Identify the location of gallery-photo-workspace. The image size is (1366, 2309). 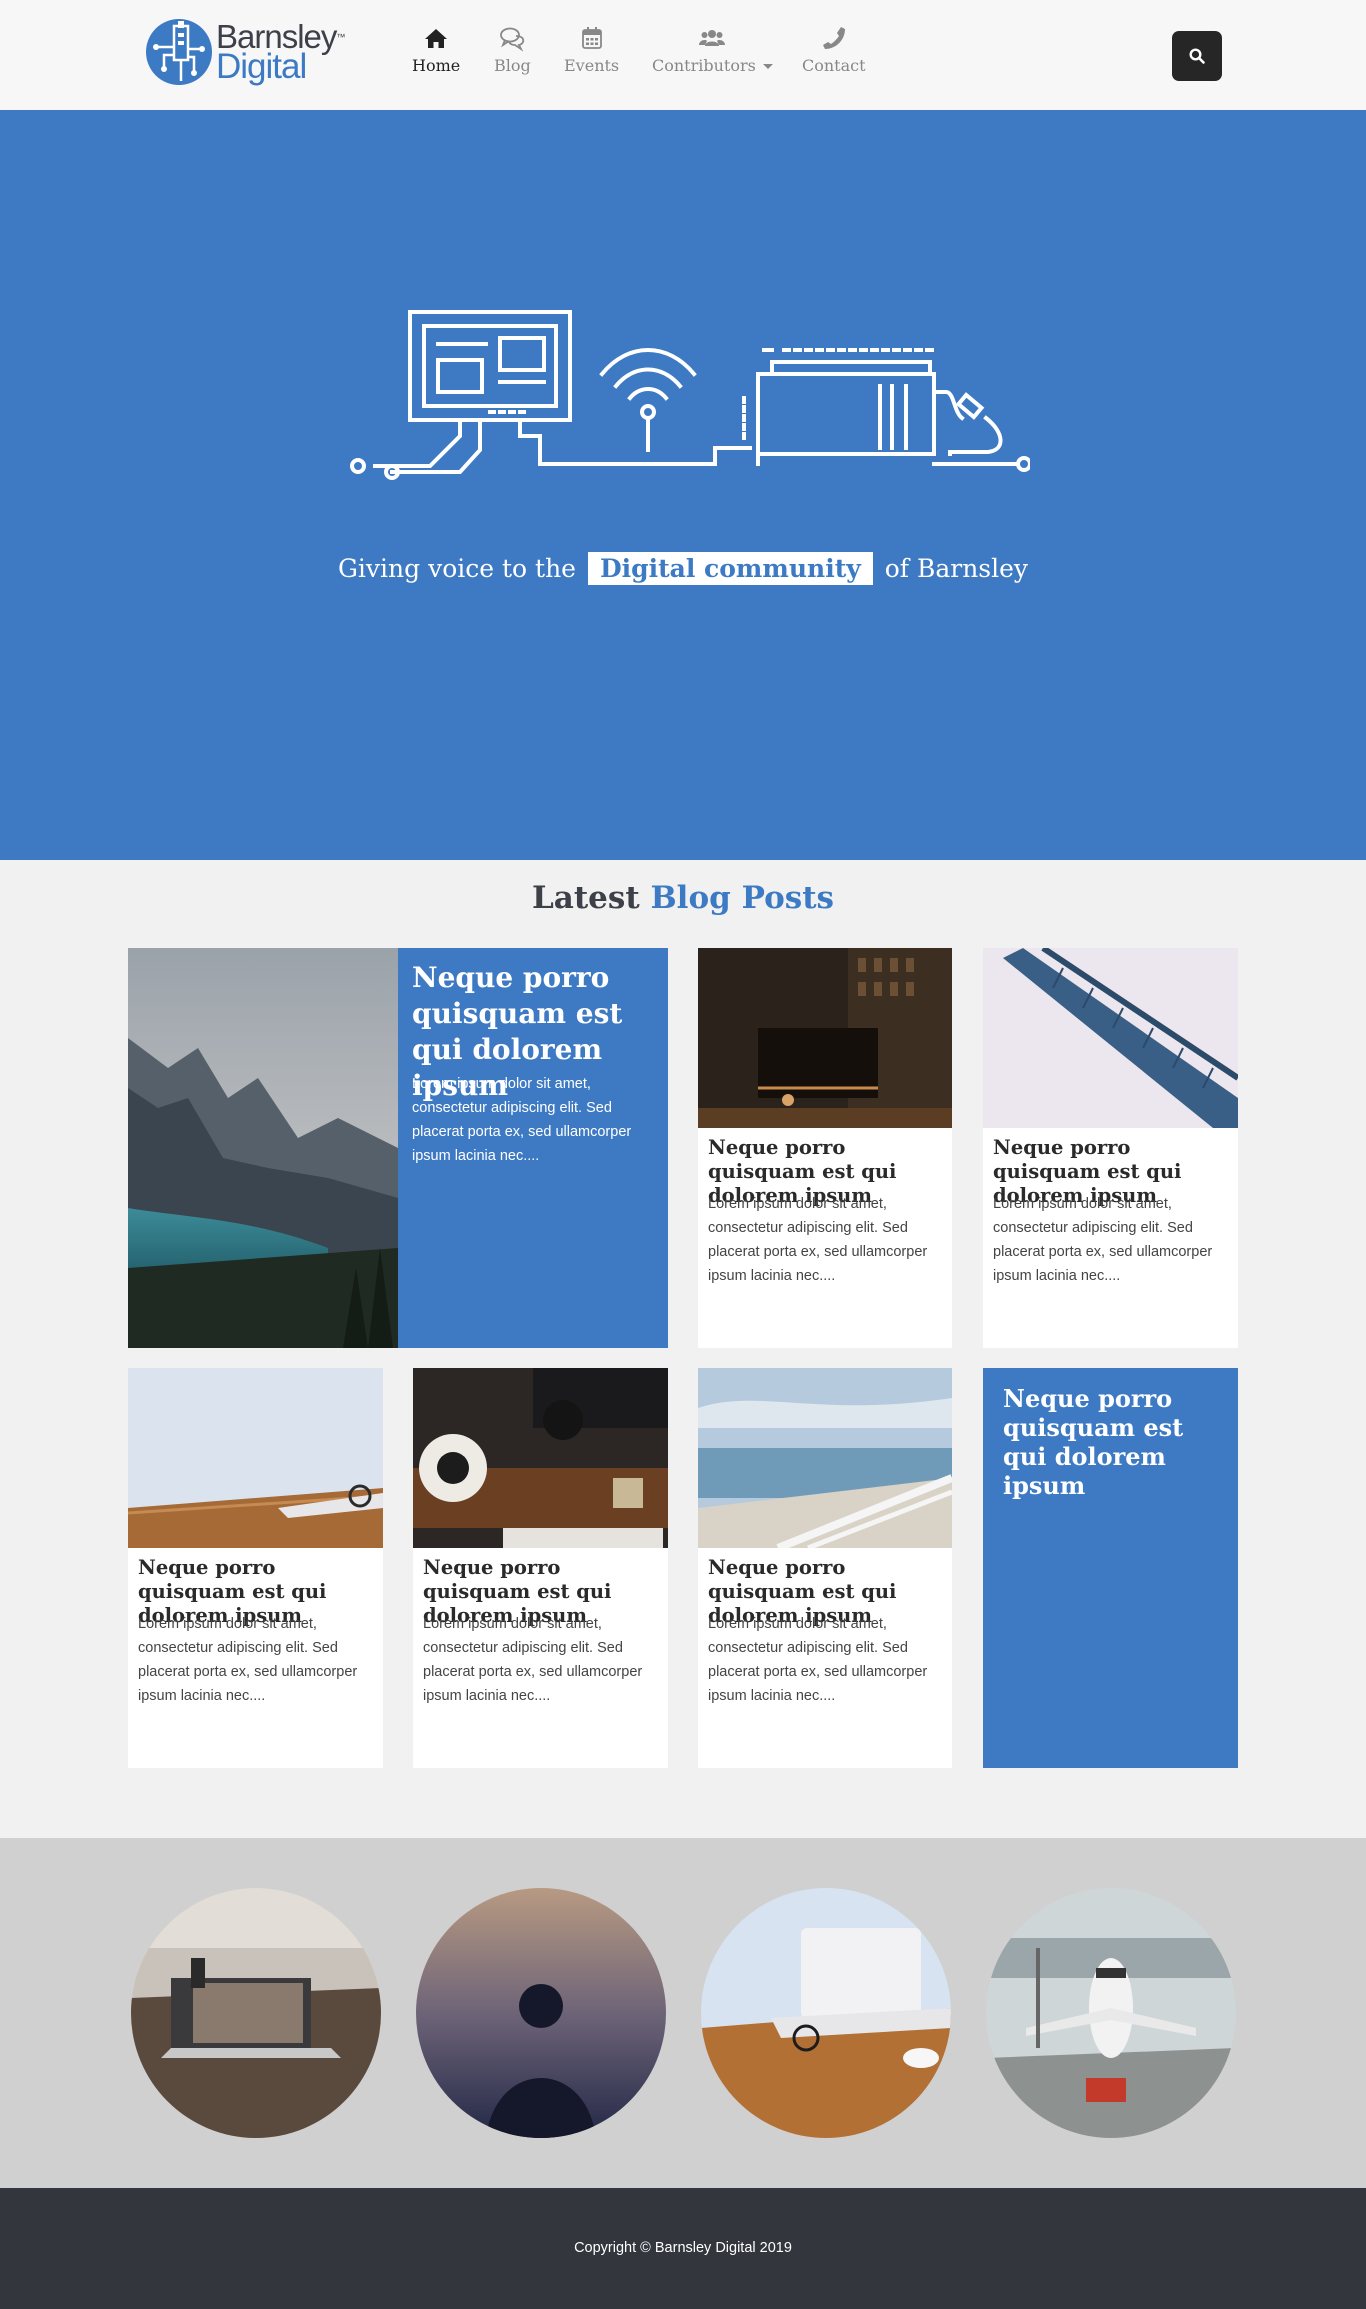
(256, 2013).